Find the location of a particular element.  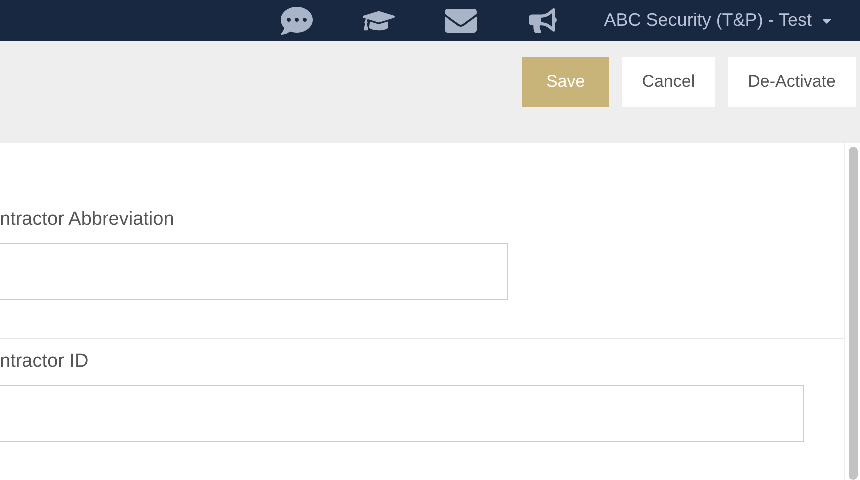

account-menu: ABC Security (T&P) - Test is located at coordinates (719, 21).